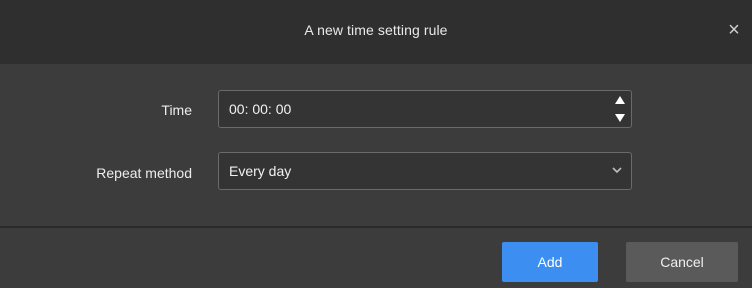 The height and width of the screenshot is (288, 752). What do you see at coordinates (620, 100) in the screenshot?
I see `spin-up-icon` at bounding box center [620, 100].